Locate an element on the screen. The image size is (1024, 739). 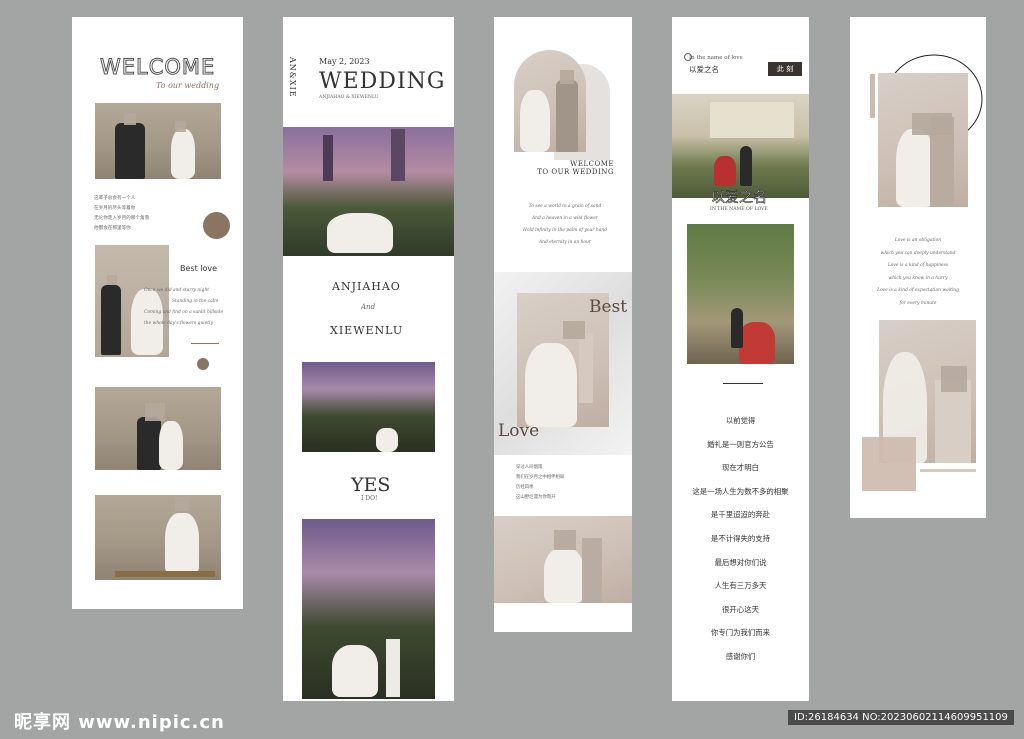
in-the-name-label: In the name of love is located at coordinates (716, 58).